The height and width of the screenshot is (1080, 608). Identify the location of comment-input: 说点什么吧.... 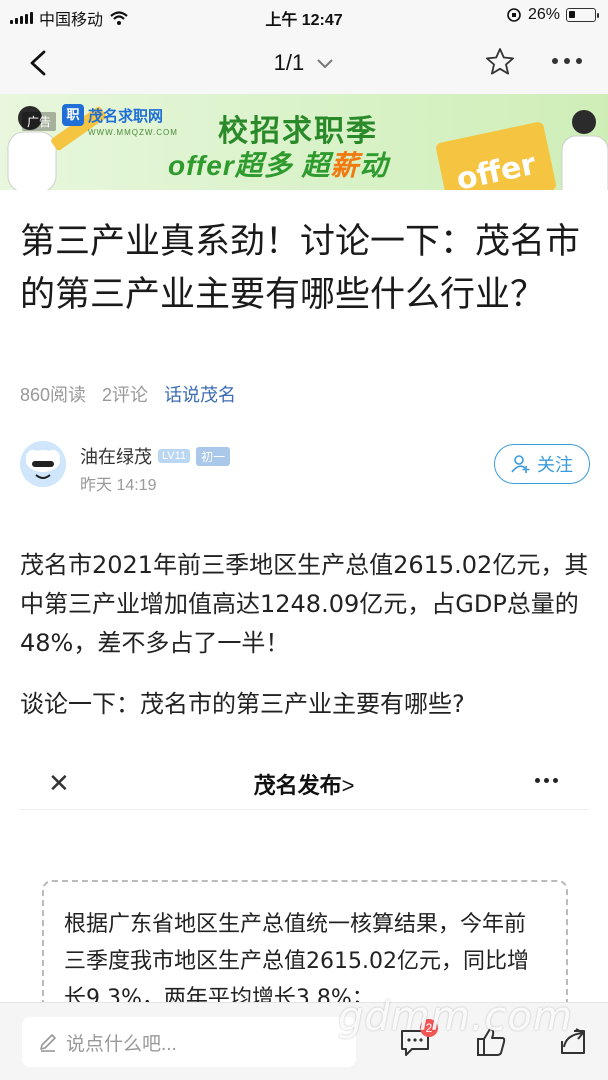
(189, 1042).